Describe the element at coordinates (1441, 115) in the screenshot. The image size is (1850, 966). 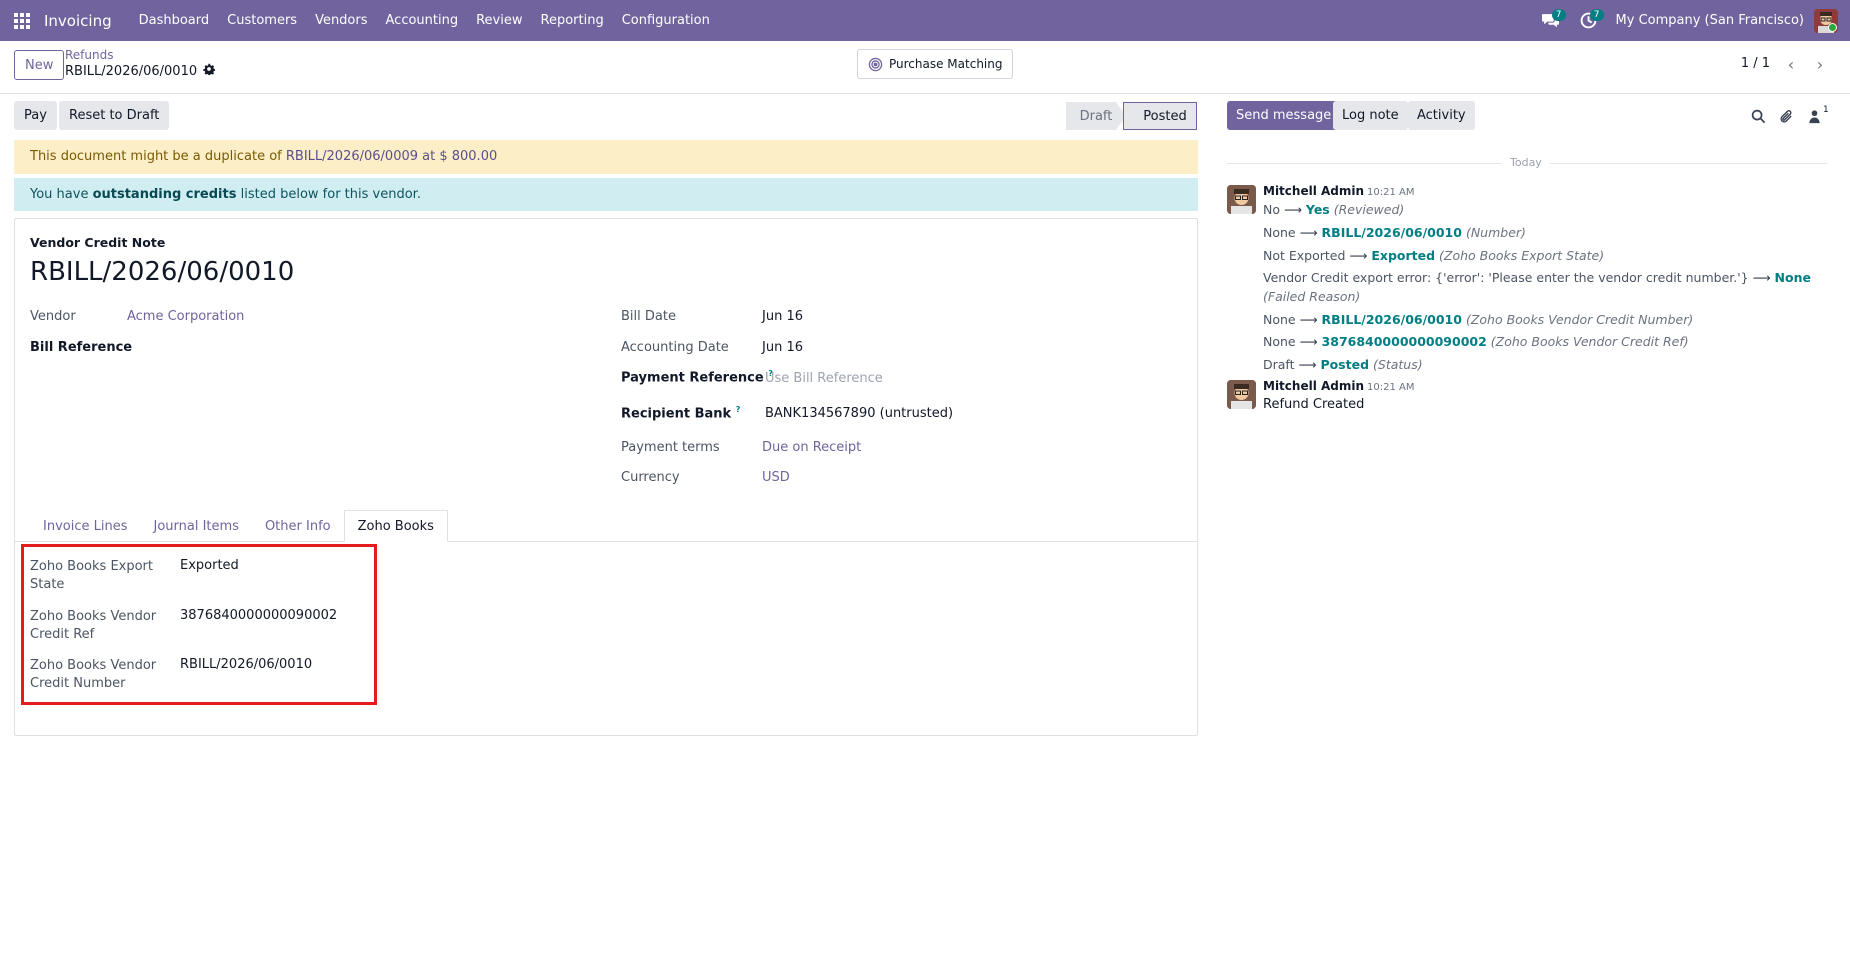
I see `activity-button: Activity` at that location.